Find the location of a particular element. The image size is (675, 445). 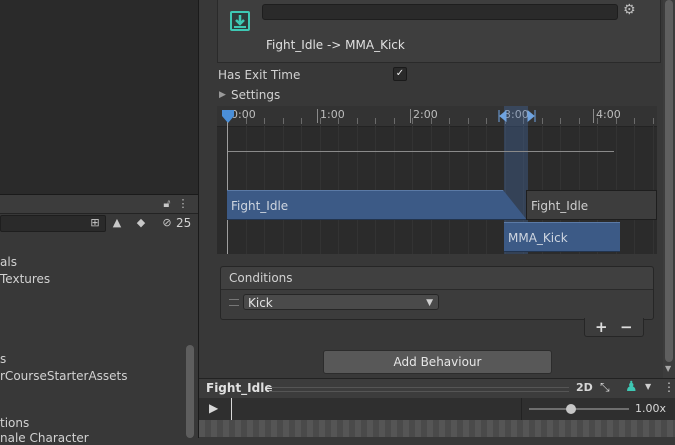

source-clip-repeat: Fight_Idle is located at coordinates (591, 205).